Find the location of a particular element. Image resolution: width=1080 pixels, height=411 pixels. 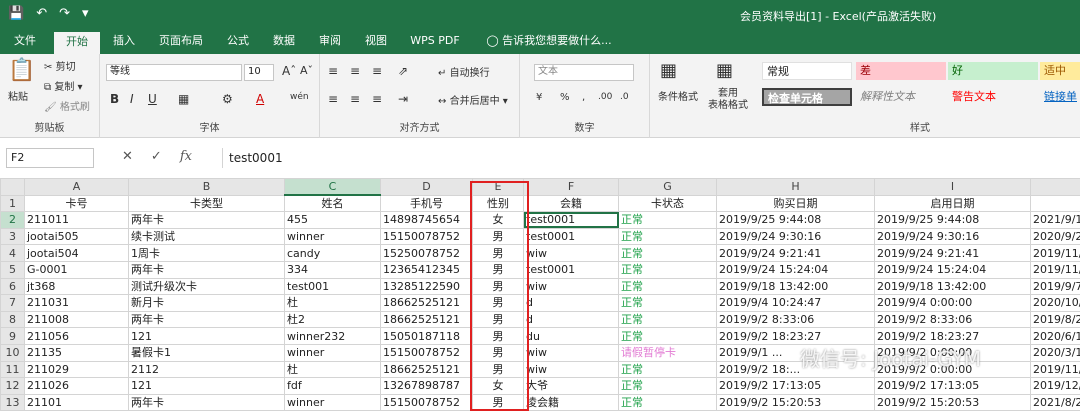

currency-icon: ¥ is located at coordinates (539, 97).